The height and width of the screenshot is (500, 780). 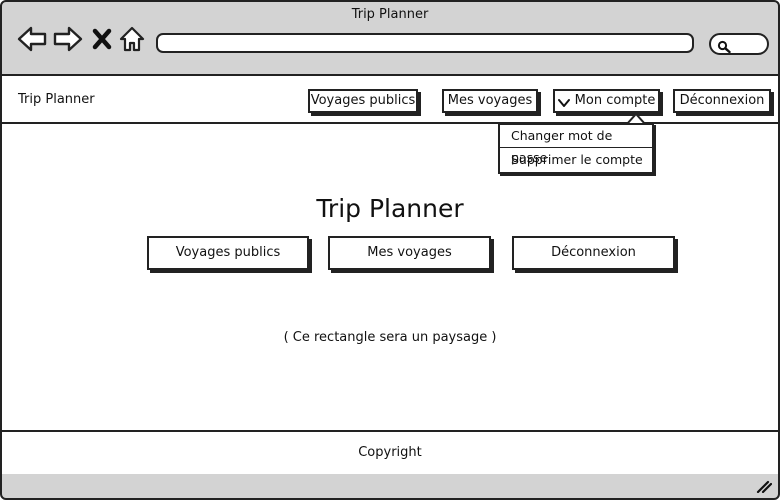 I want to click on account-menu-label: Mon compte, so click(x=615, y=100).